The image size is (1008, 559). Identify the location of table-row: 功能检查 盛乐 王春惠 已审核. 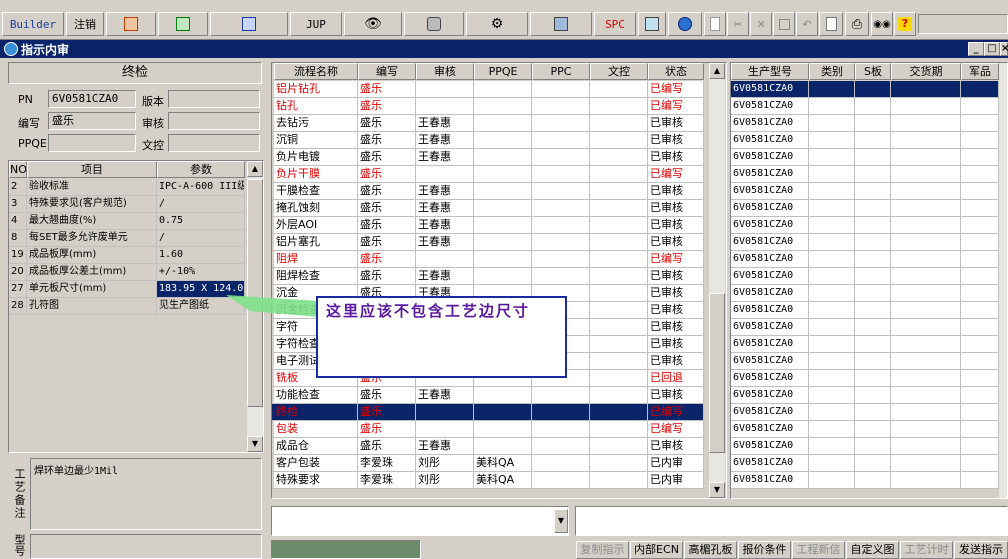
(488, 395).